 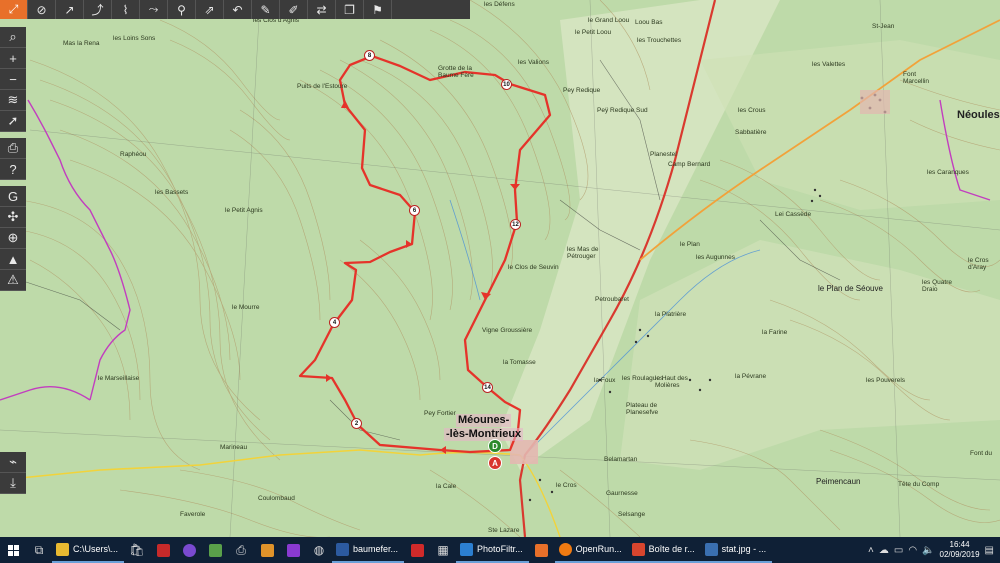 What do you see at coordinates (334, 322) in the screenshot?
I see `waypoint-4: 4` at bounding box center [334, 322].